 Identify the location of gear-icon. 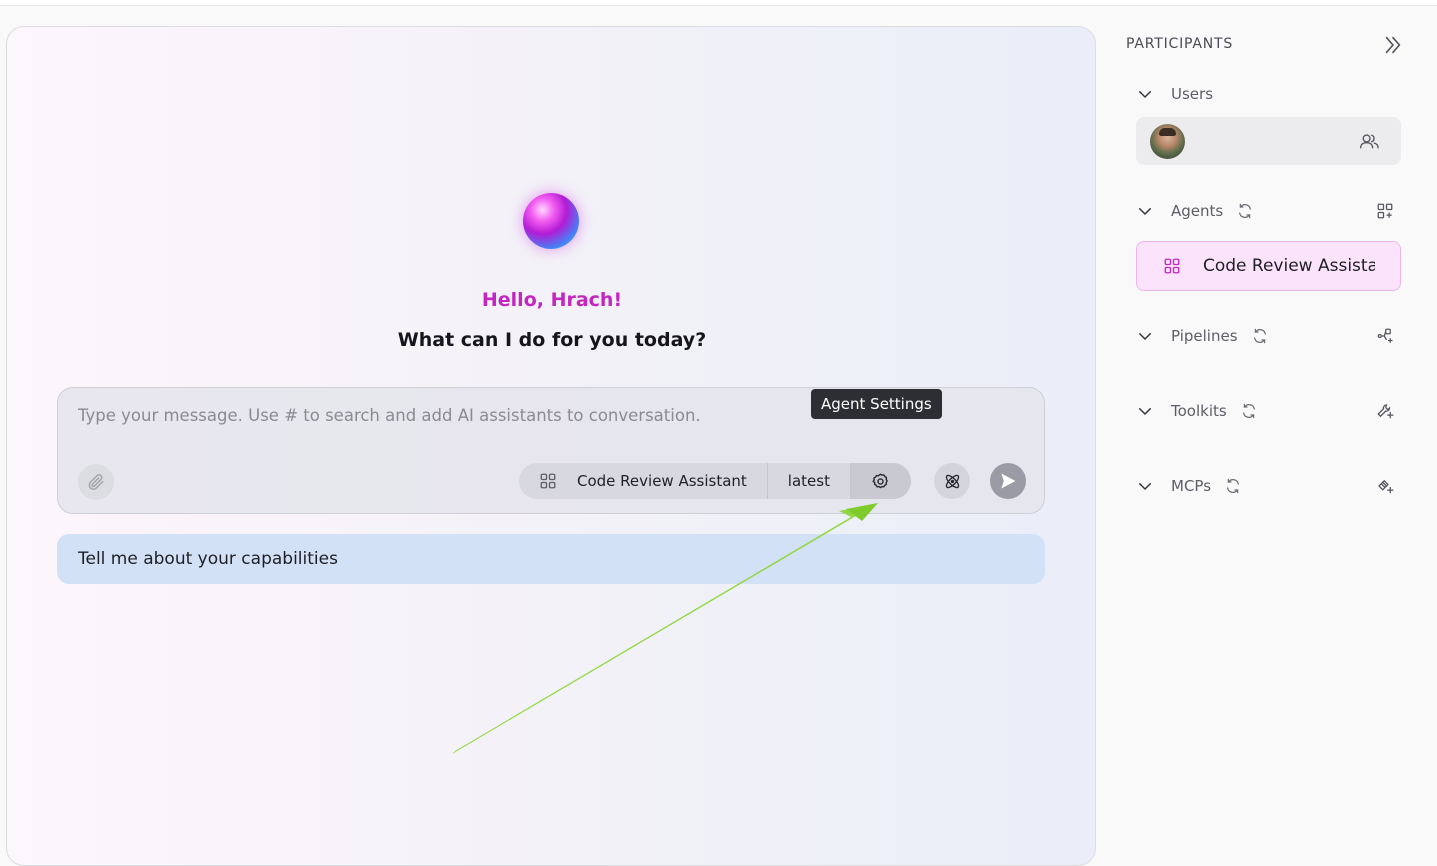
(880, 480).